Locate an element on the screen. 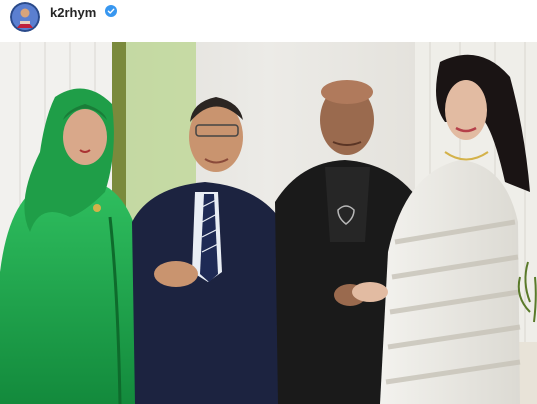 The width and height of the screenshot is (537, 404). avatar-image is located at coordinates (25, 17).